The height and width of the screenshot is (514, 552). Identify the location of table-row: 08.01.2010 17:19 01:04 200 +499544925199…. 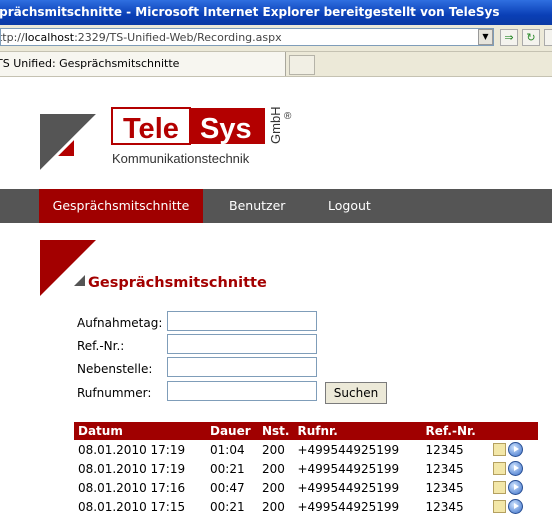
(306, 449).